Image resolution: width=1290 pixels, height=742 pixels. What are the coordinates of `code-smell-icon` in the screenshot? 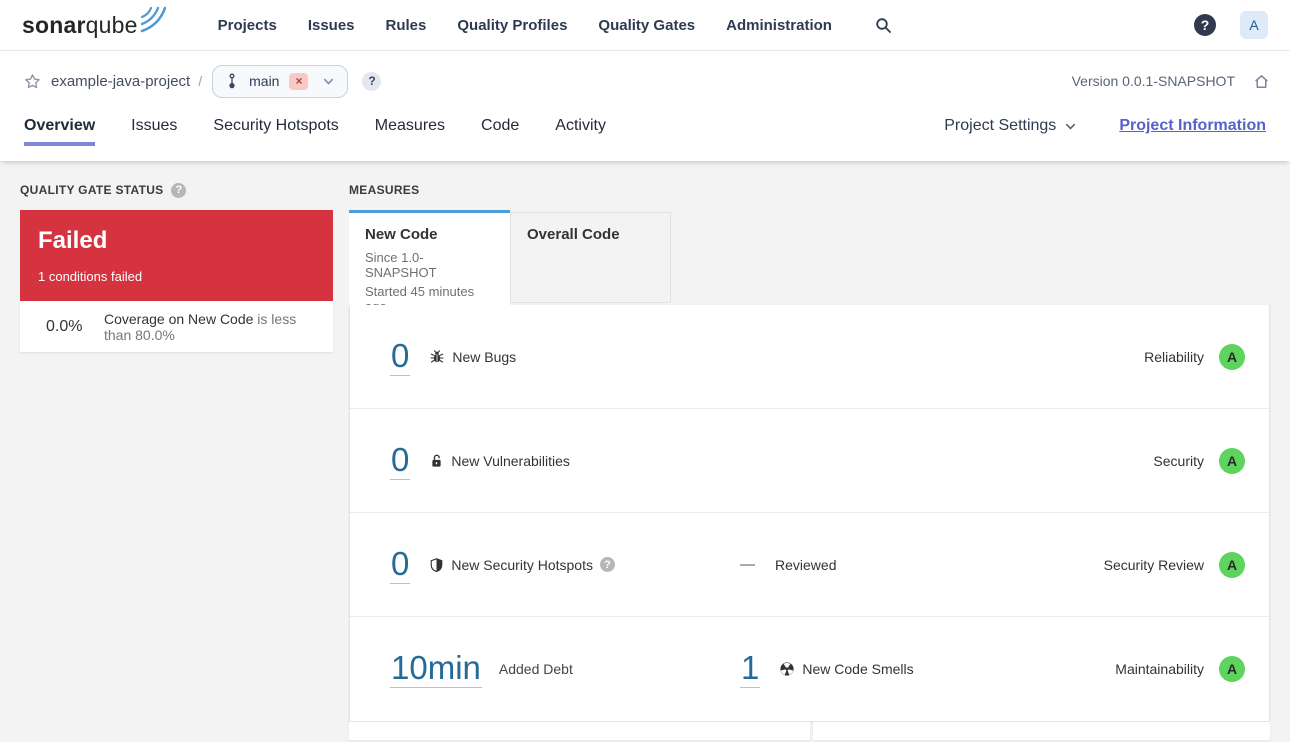 It's located at (787, 669).